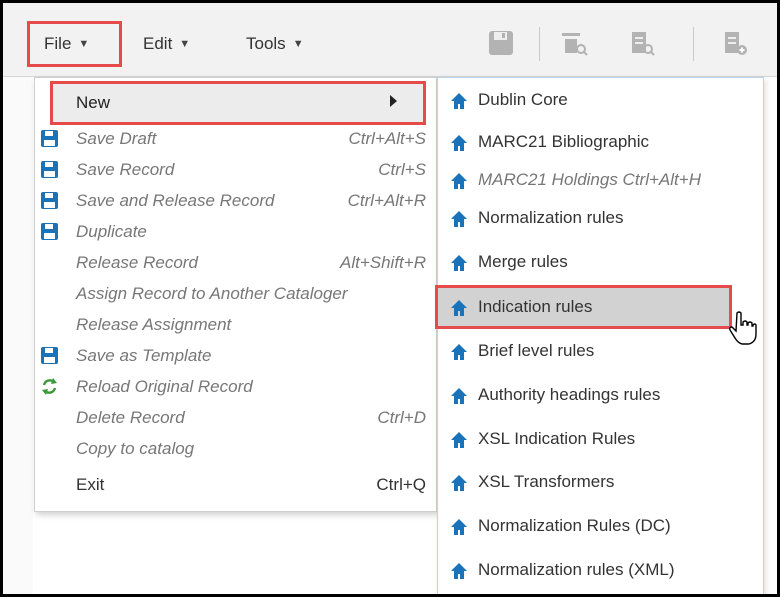 This screenshot has width=780, height=597. Describe the element at coordinates (536, 350) in the screenshot. I see `submenu-item-label: Brief level rules` at that location.